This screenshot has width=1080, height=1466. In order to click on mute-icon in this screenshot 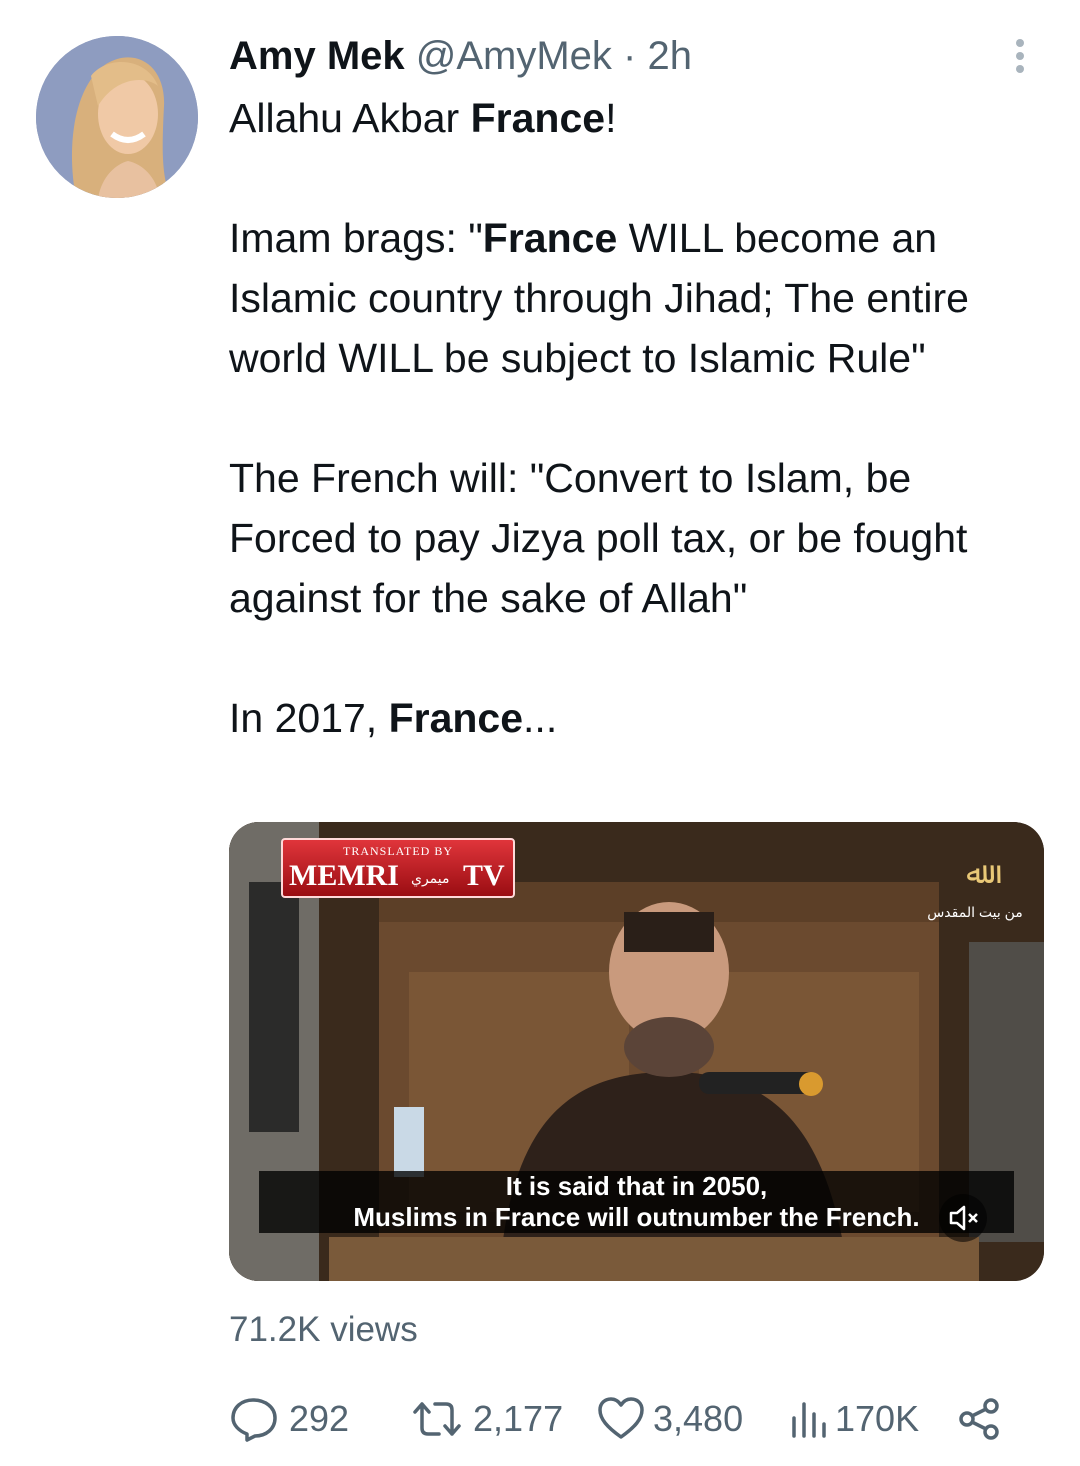, I will do `click(963, 1218)`.